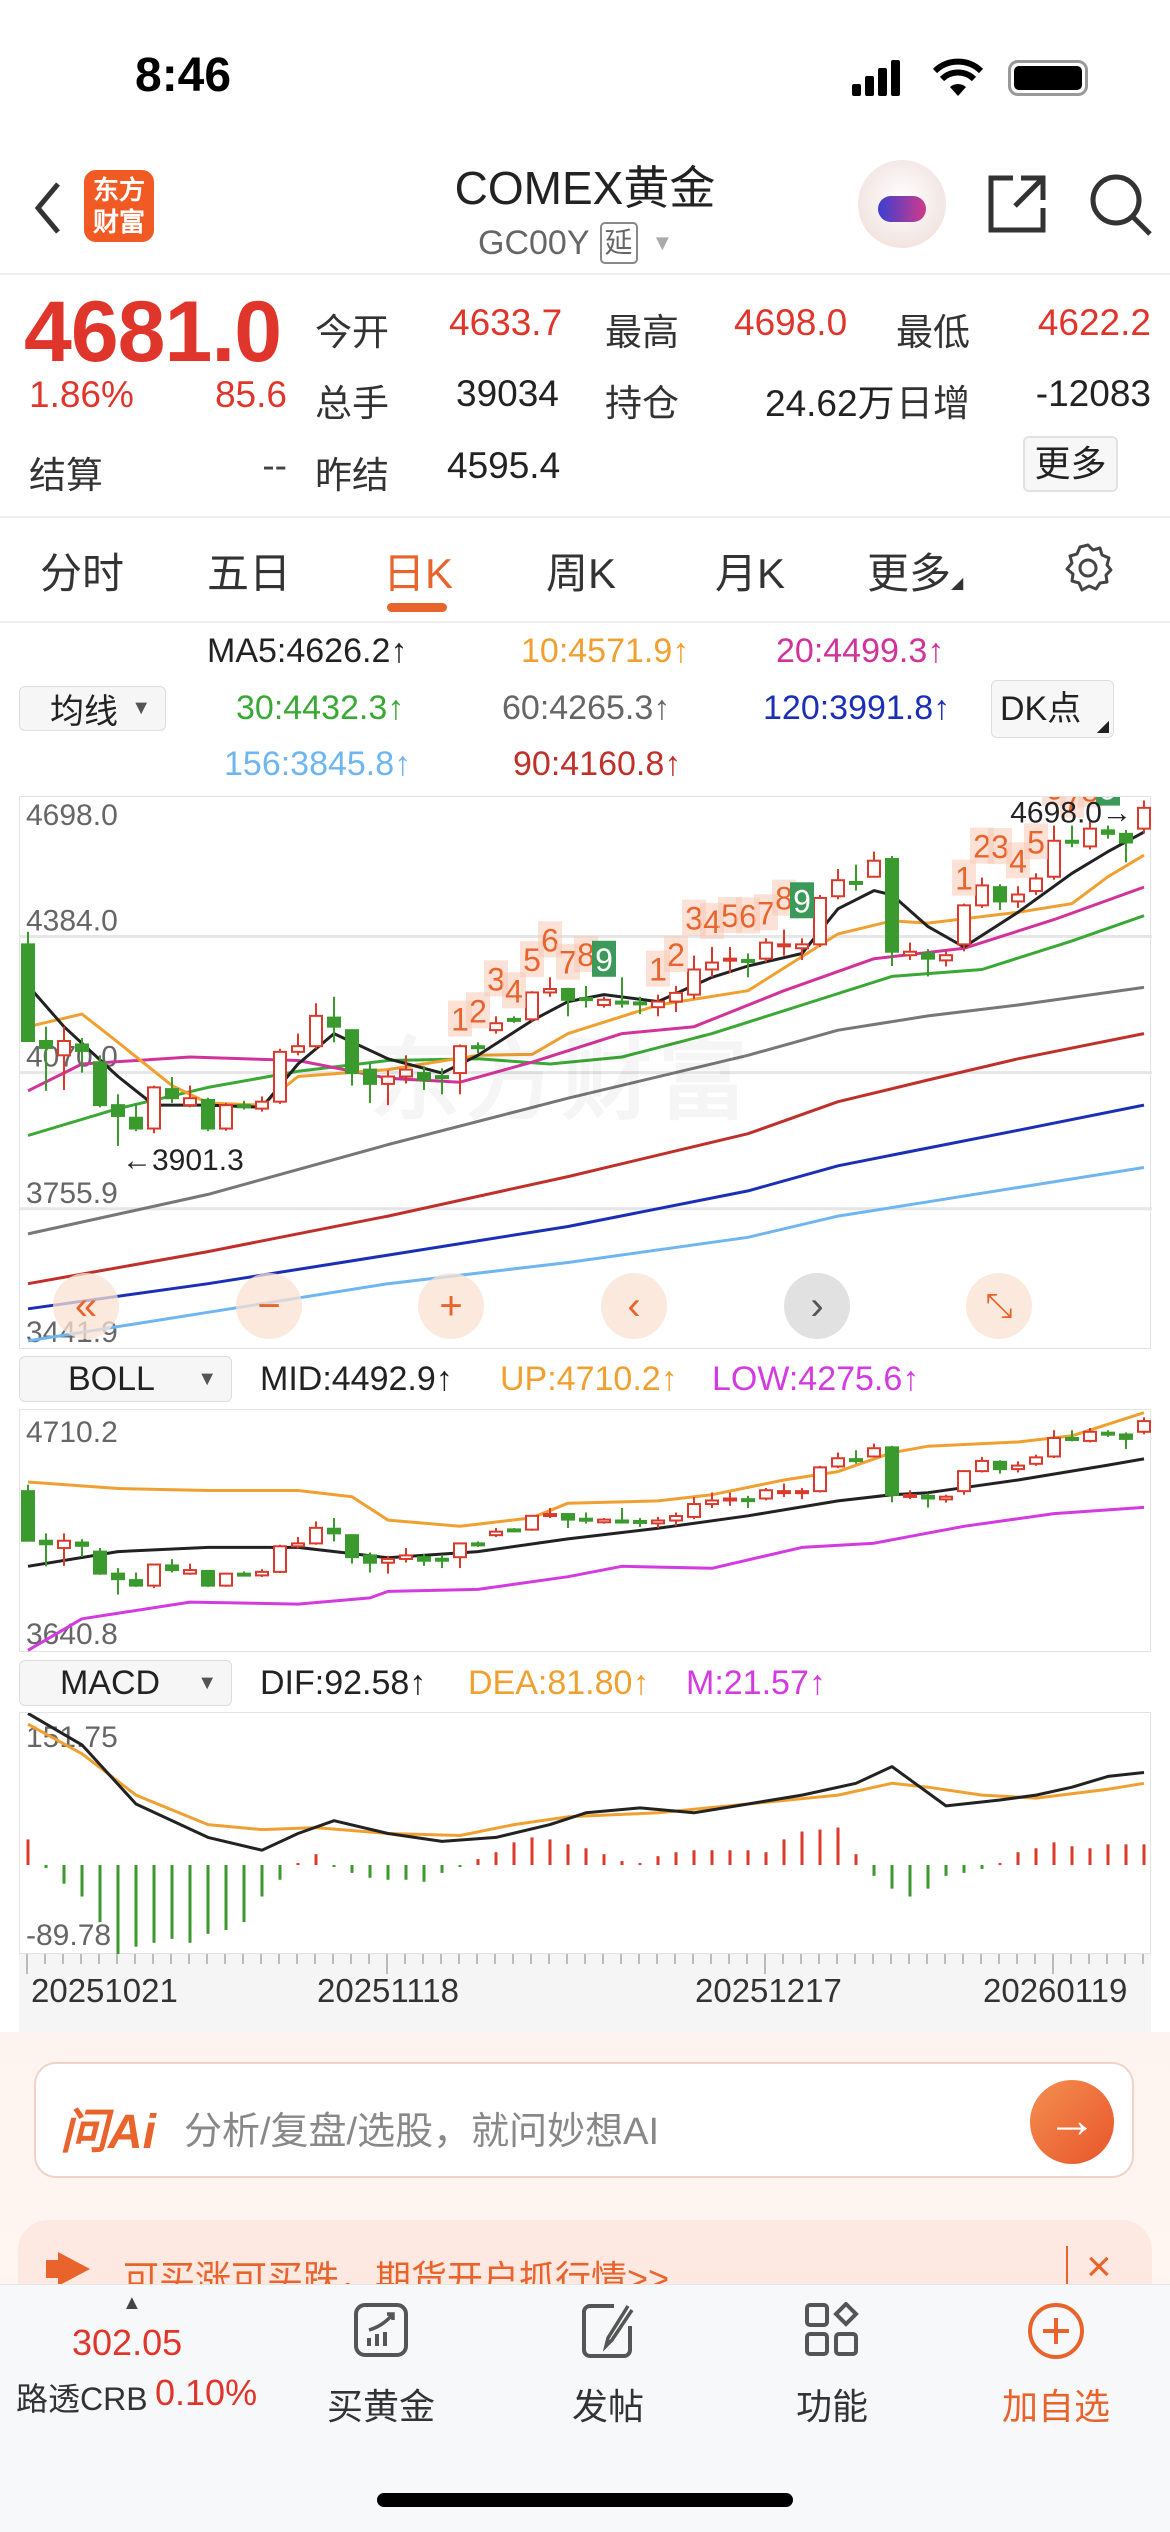 Image resolution: width=1170 pixels, height=2532 pixels. What do you see at coordinates (958, 77) in the screenshot?
I see `wifi-icon` at bounding box center [958, 77].